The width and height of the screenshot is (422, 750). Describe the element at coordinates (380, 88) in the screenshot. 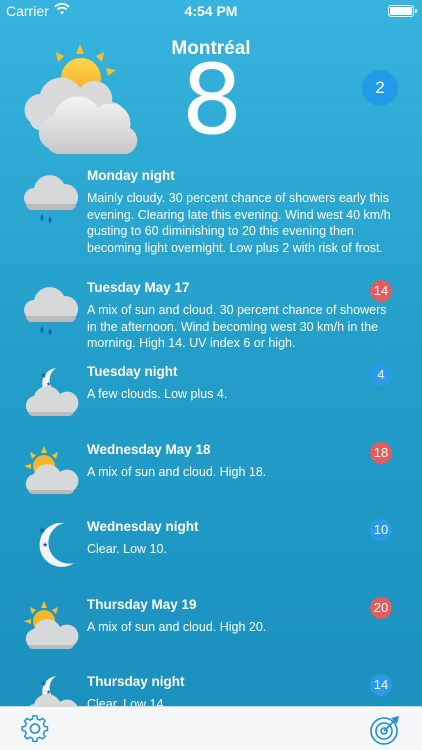

I see `current-temp-badge: 2` at that location.